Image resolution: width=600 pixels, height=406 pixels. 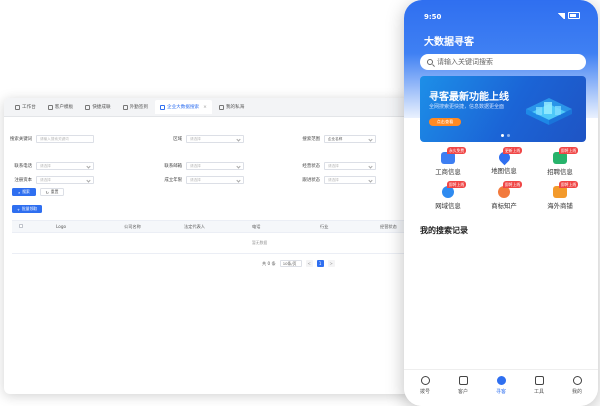 What do you see at coordinates (177, 139) in the screenshot?
I see `region-label: 区域` at bounding box center [177, 139].